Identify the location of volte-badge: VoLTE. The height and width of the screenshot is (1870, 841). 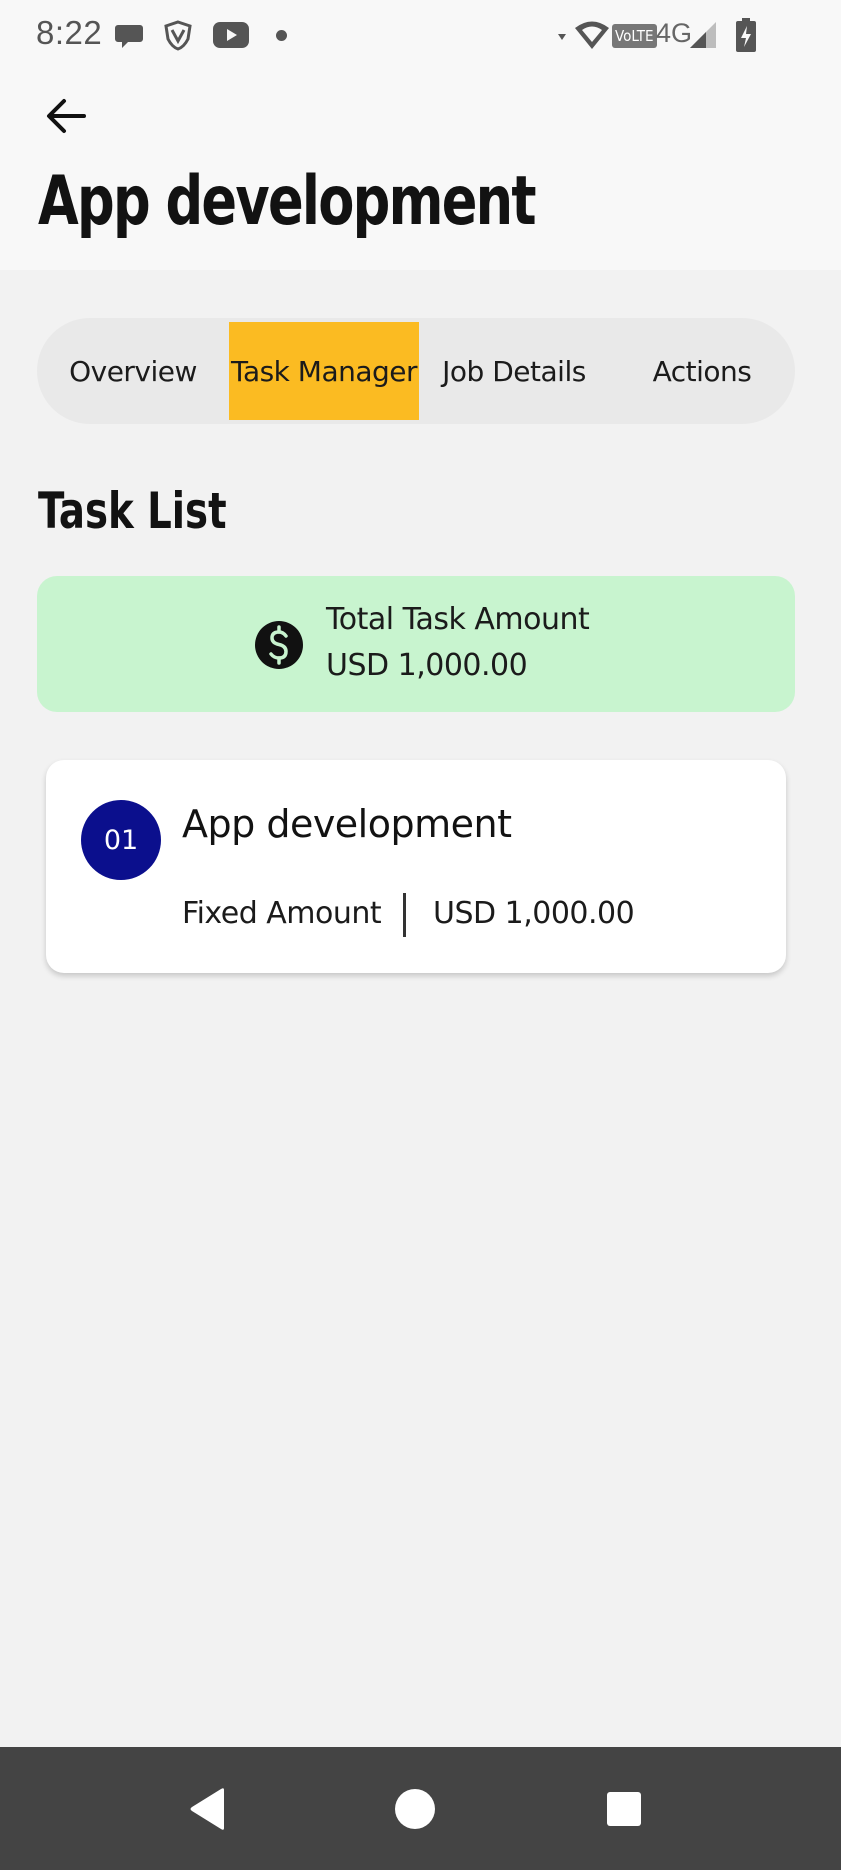
(634, 36).